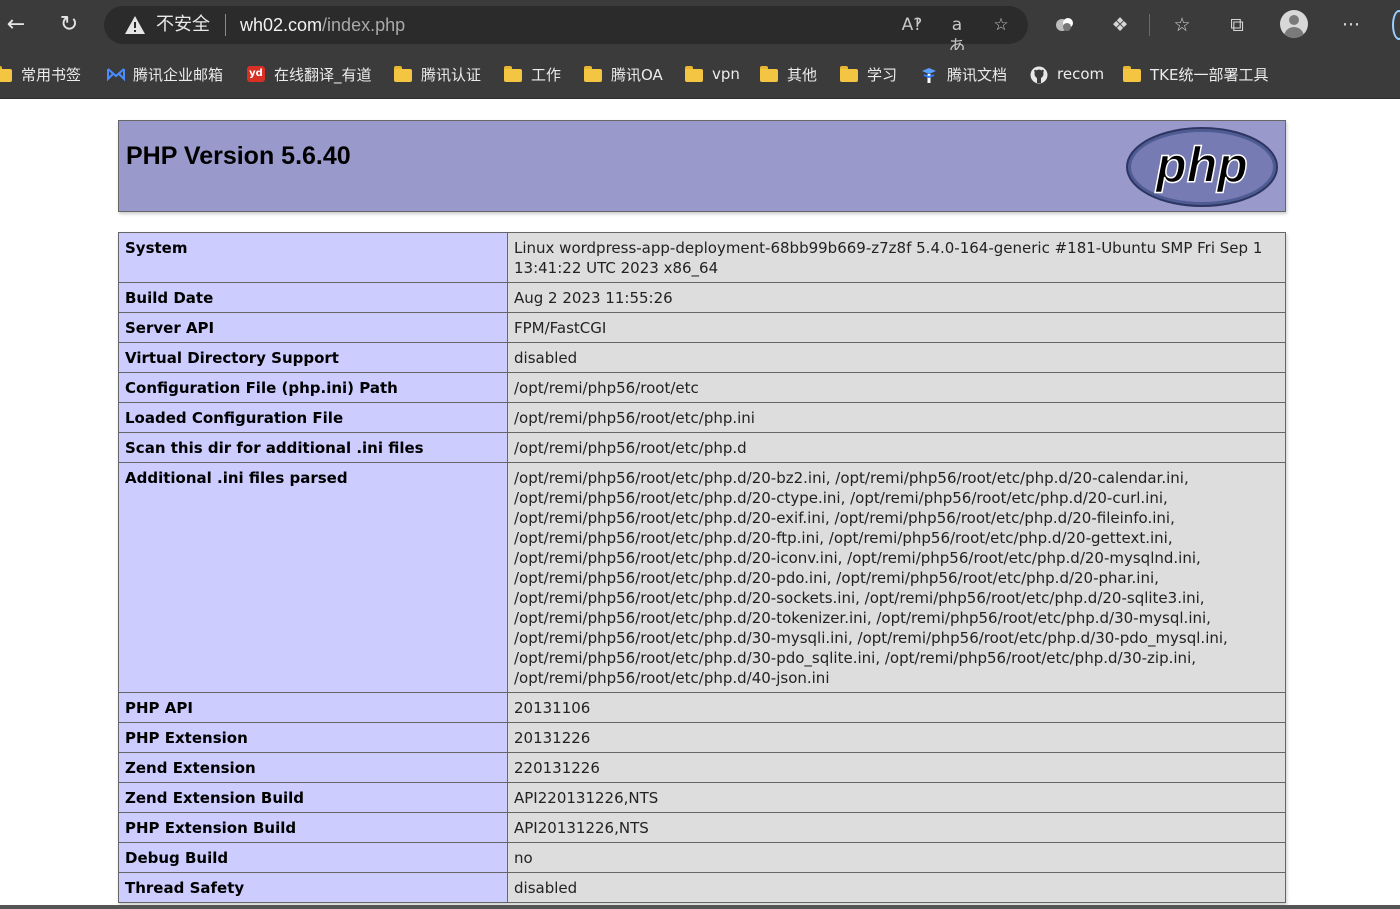  Describe the element at coordinates (1065, 25) in the screenshot. I see `extension-circles-icon` at that location.